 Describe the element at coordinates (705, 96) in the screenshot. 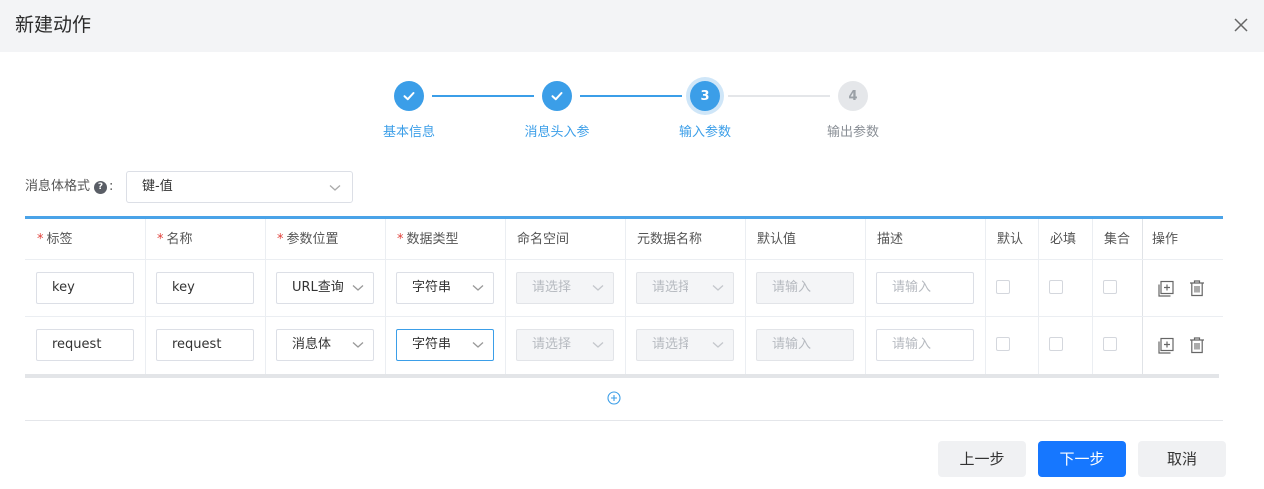

I see `step-3-number: 3` at that location.